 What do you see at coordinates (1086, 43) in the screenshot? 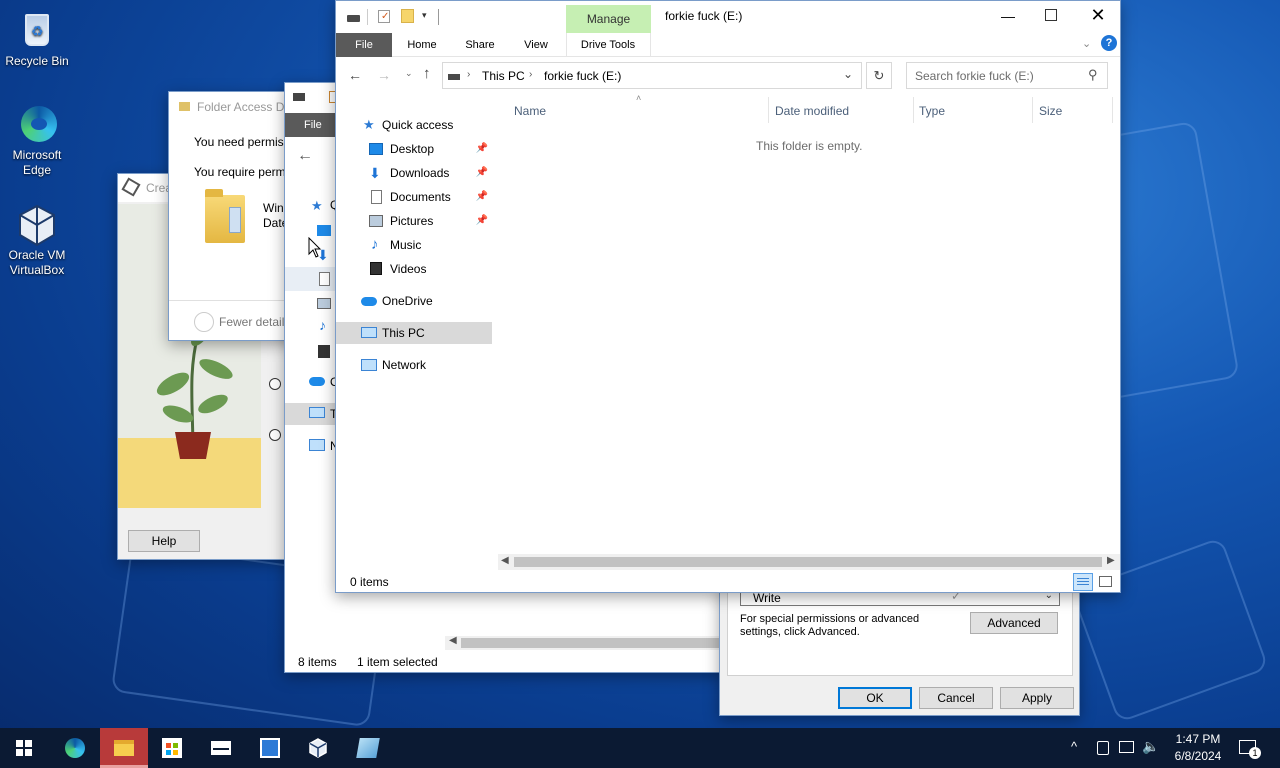
I see `ribbon-expand-icon: ⌄` at bounding box center [1086, 43].